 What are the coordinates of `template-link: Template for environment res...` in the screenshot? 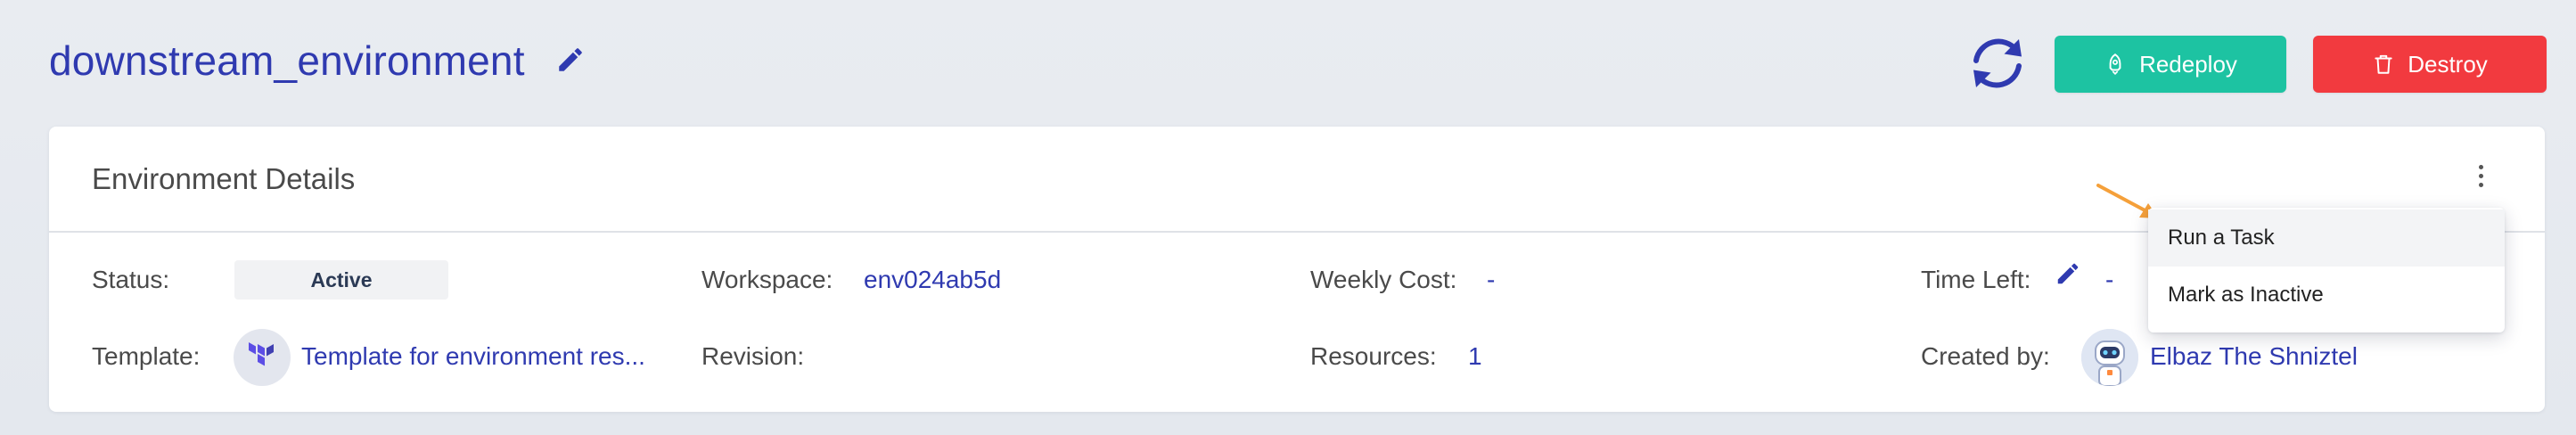 It's located at (473, 356).